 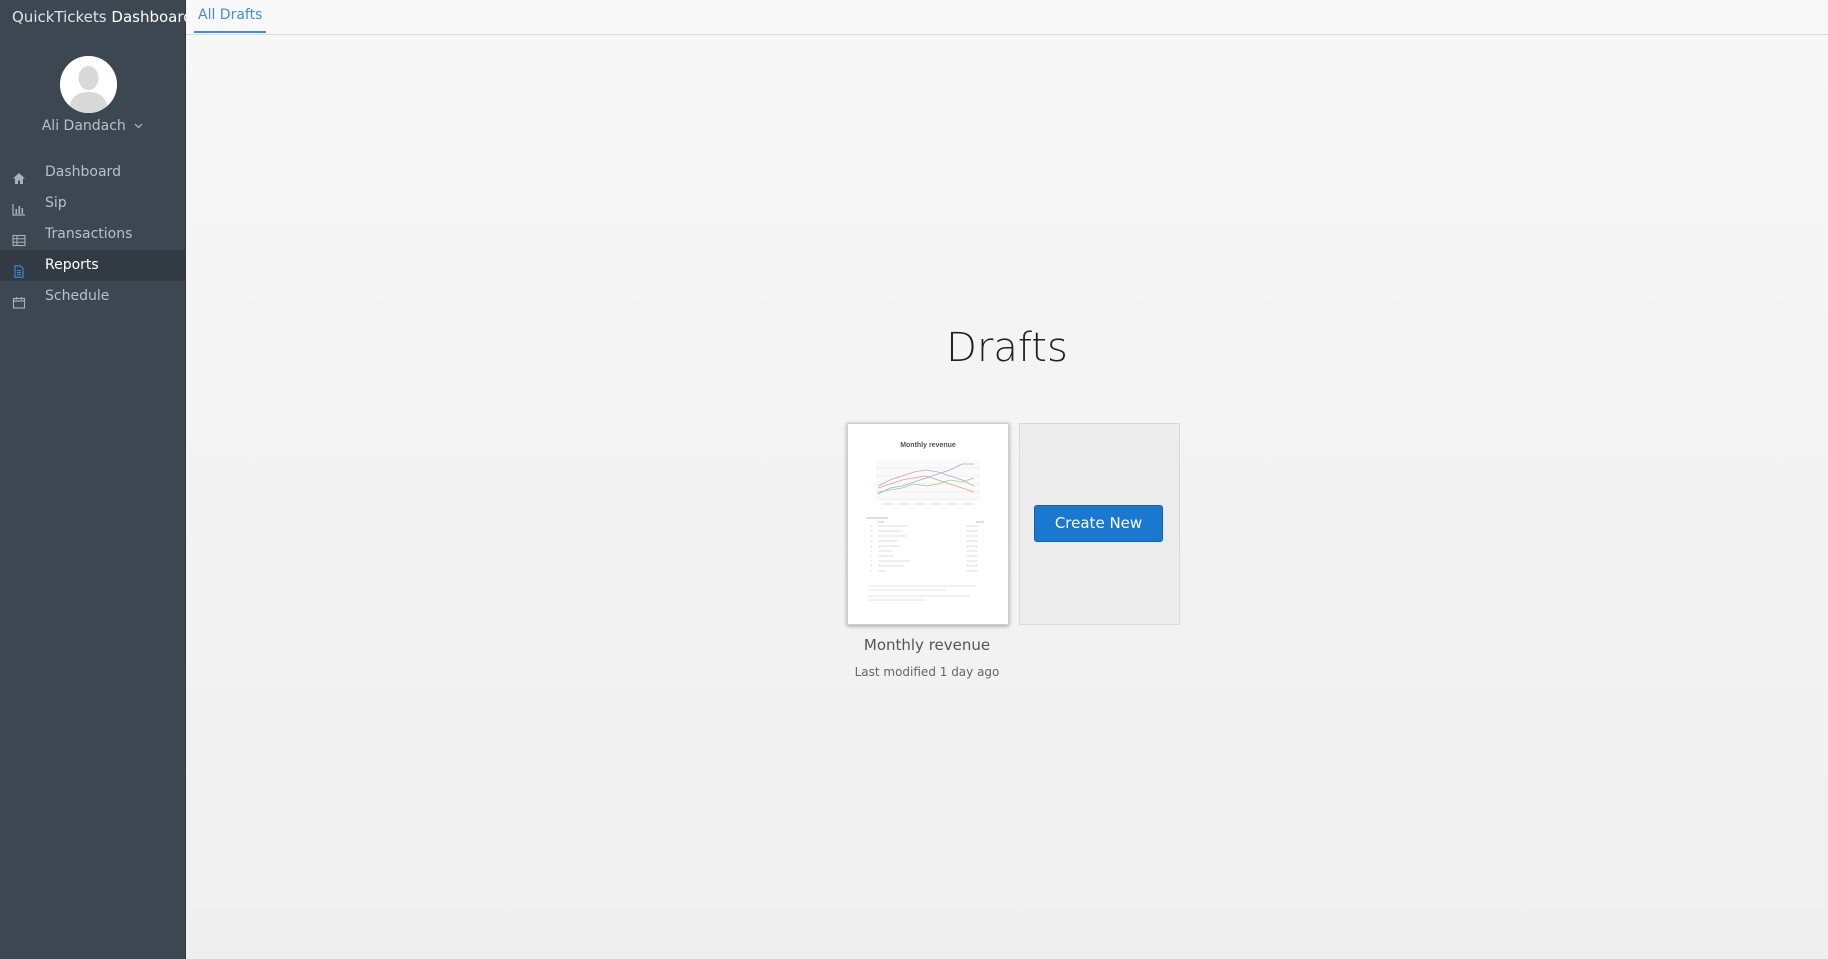 I want to click on sidebar-item-label: Transactions, so click(x=89, y=234).